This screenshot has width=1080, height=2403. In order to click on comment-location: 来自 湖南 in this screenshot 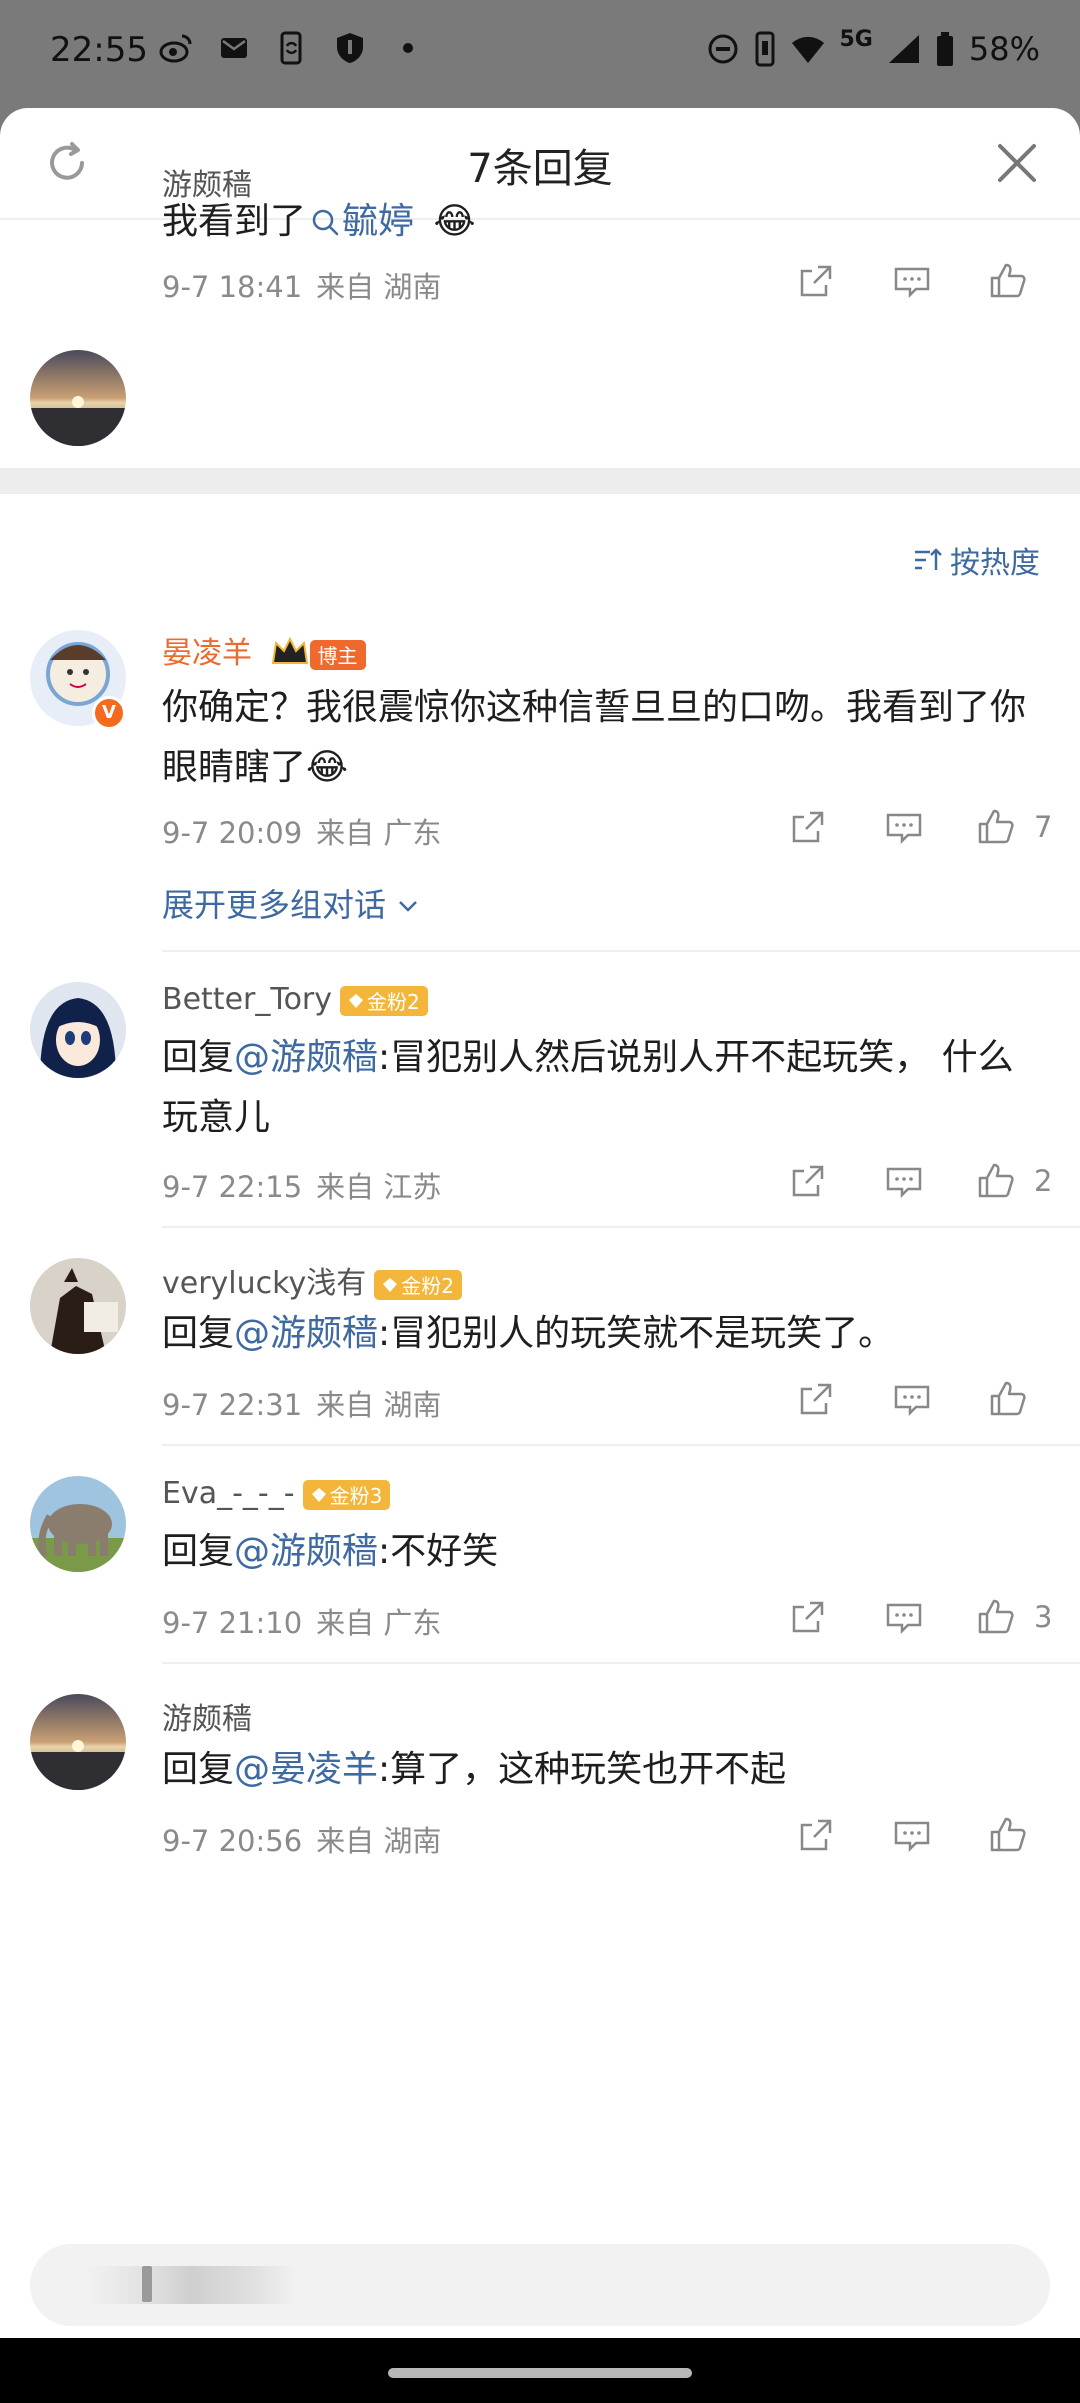, I will do `click(379, 1841)`.